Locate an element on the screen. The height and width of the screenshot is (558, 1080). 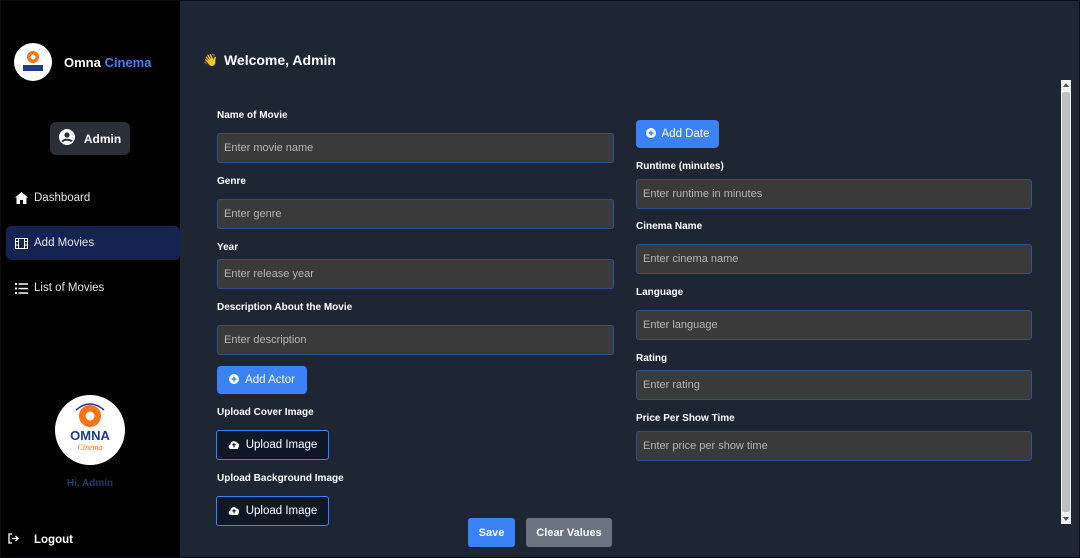
language-input is located at coordinates (834, 325).